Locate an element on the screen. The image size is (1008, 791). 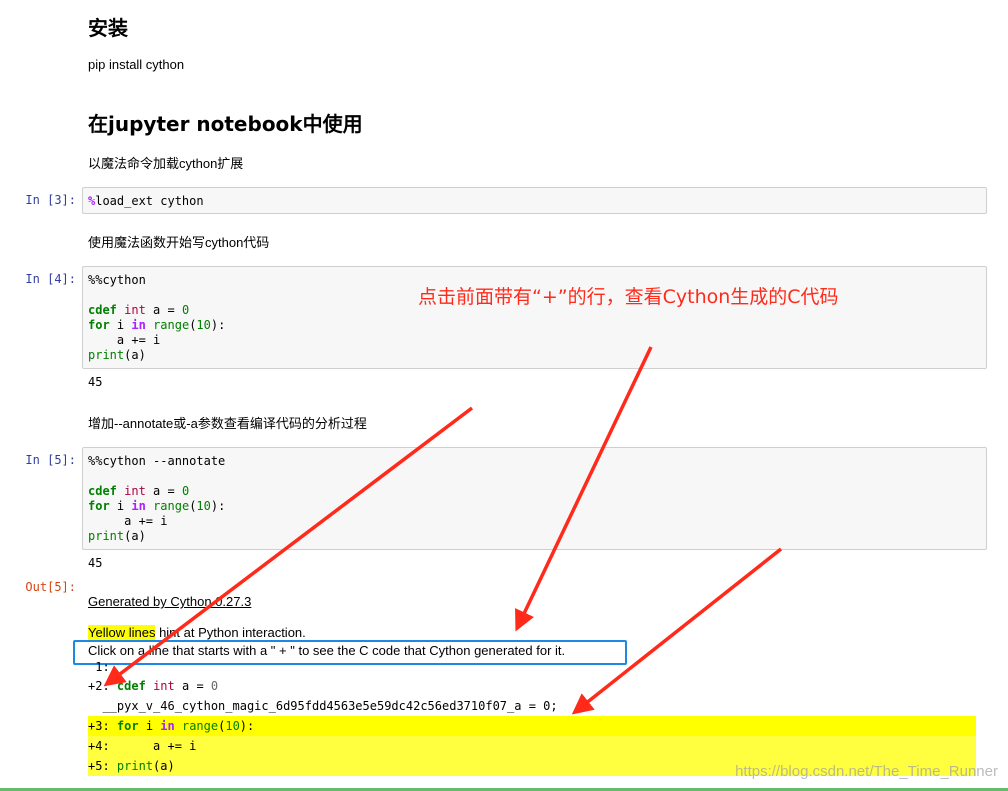
arrow-to-plus2 is located at coordinates (288, 546).